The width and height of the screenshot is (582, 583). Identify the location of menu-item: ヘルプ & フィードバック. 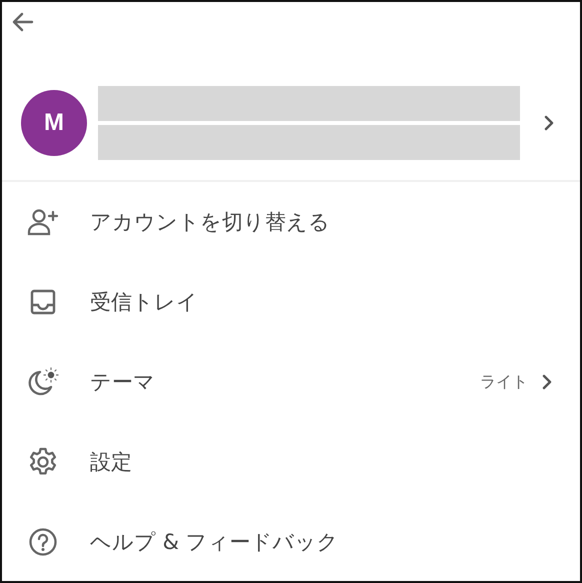
(291, 541).